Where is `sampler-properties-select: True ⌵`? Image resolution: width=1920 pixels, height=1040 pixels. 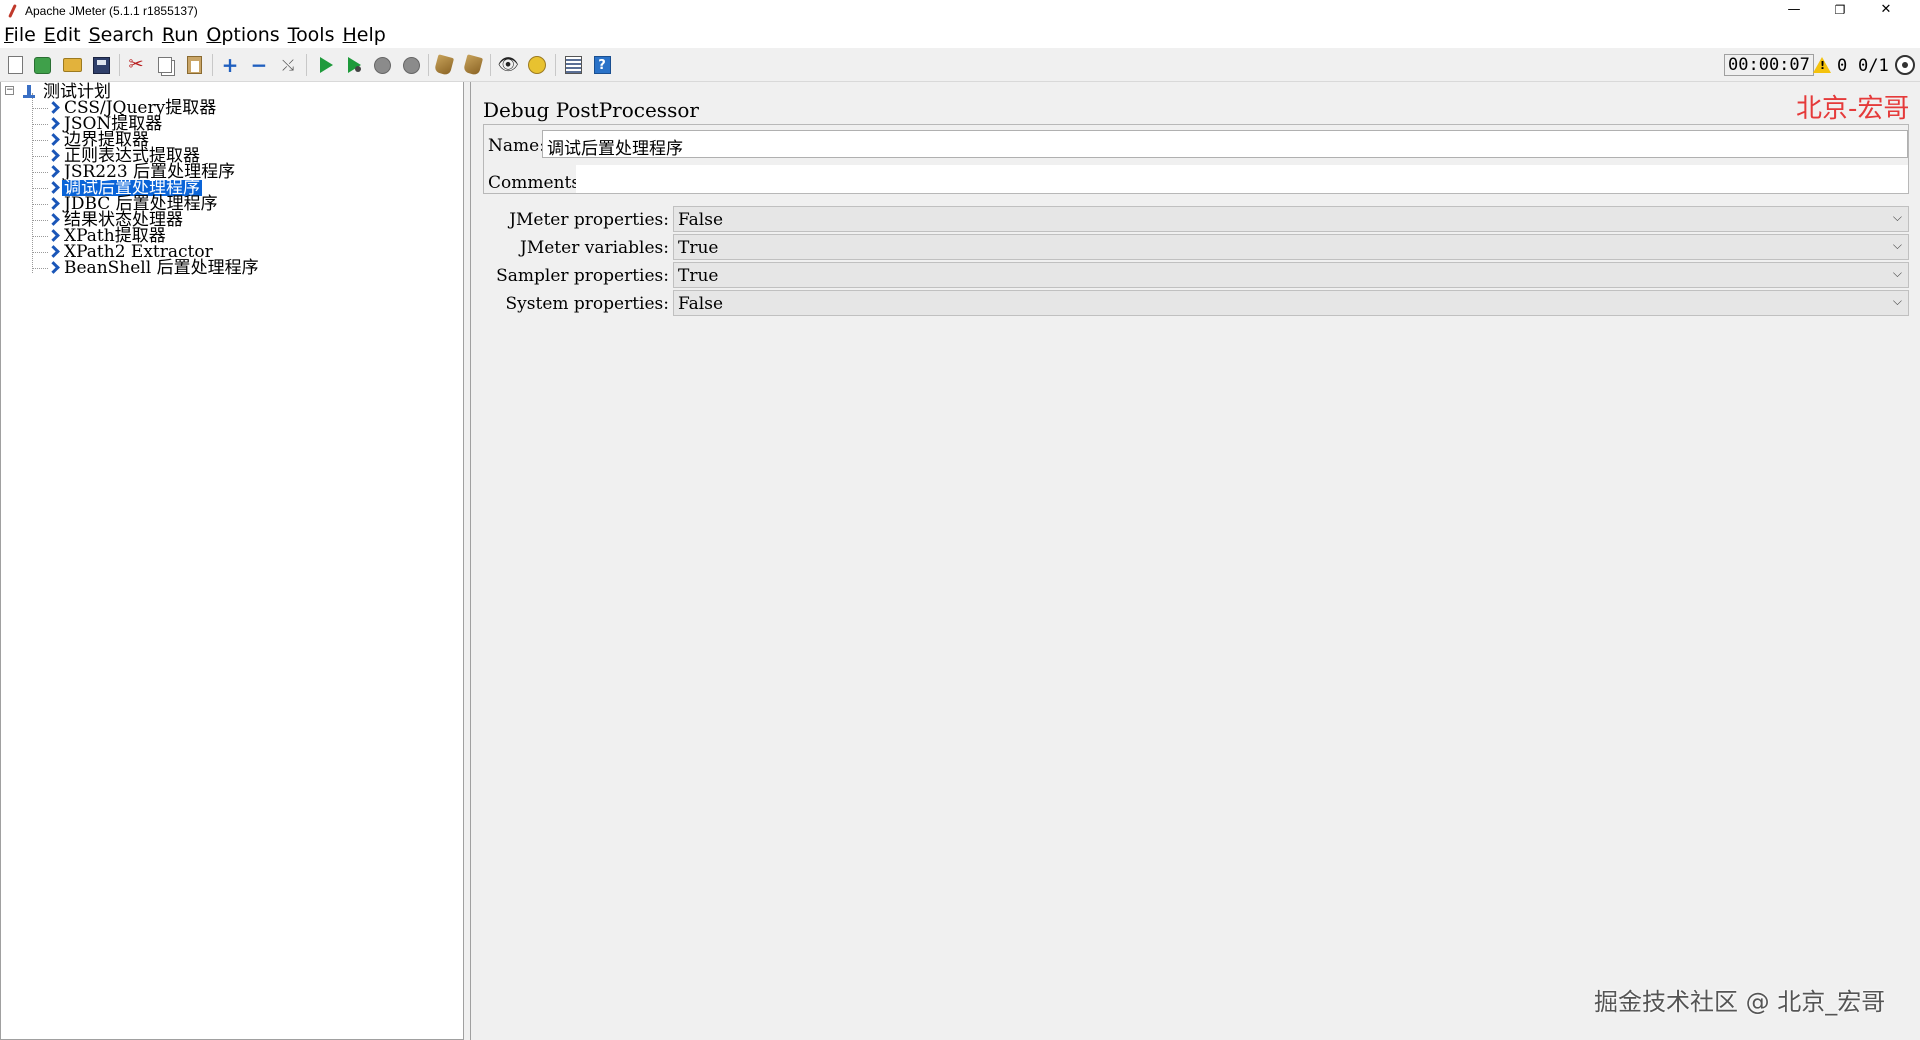 sampler-properties-select: True ⌵ is located at coordinates (1291, 275).